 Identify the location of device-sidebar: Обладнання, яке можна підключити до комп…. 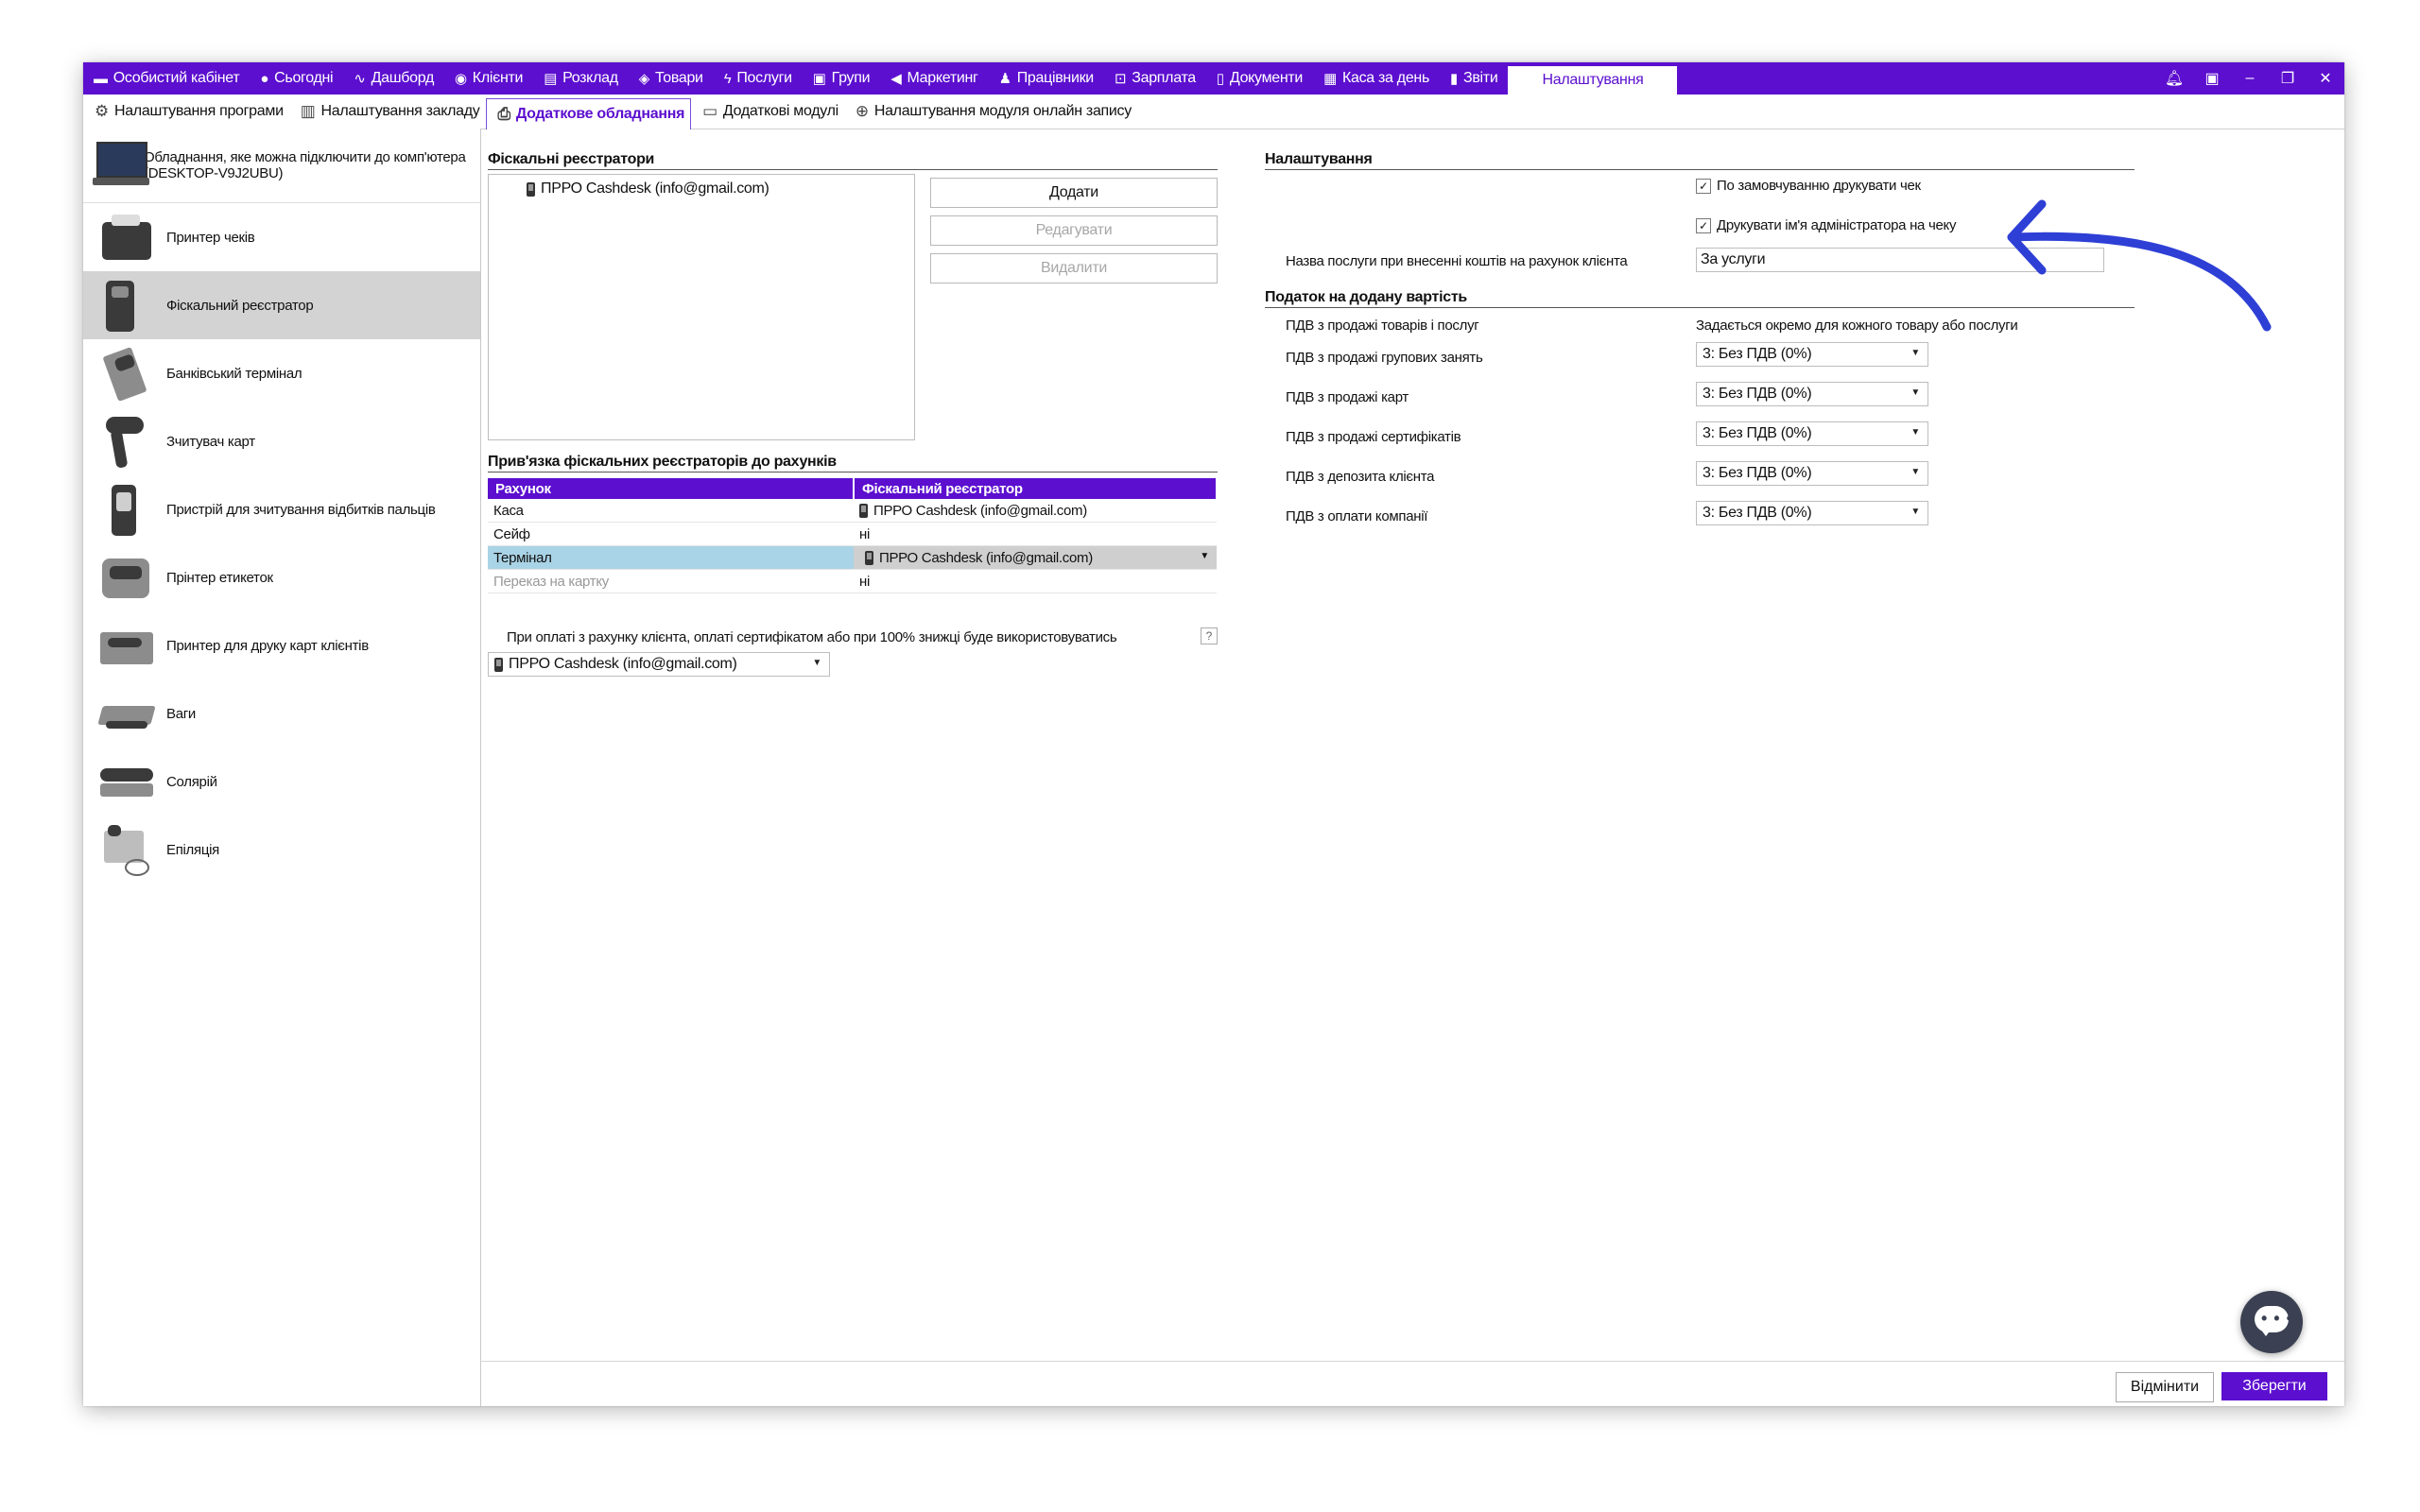
(282, 767).